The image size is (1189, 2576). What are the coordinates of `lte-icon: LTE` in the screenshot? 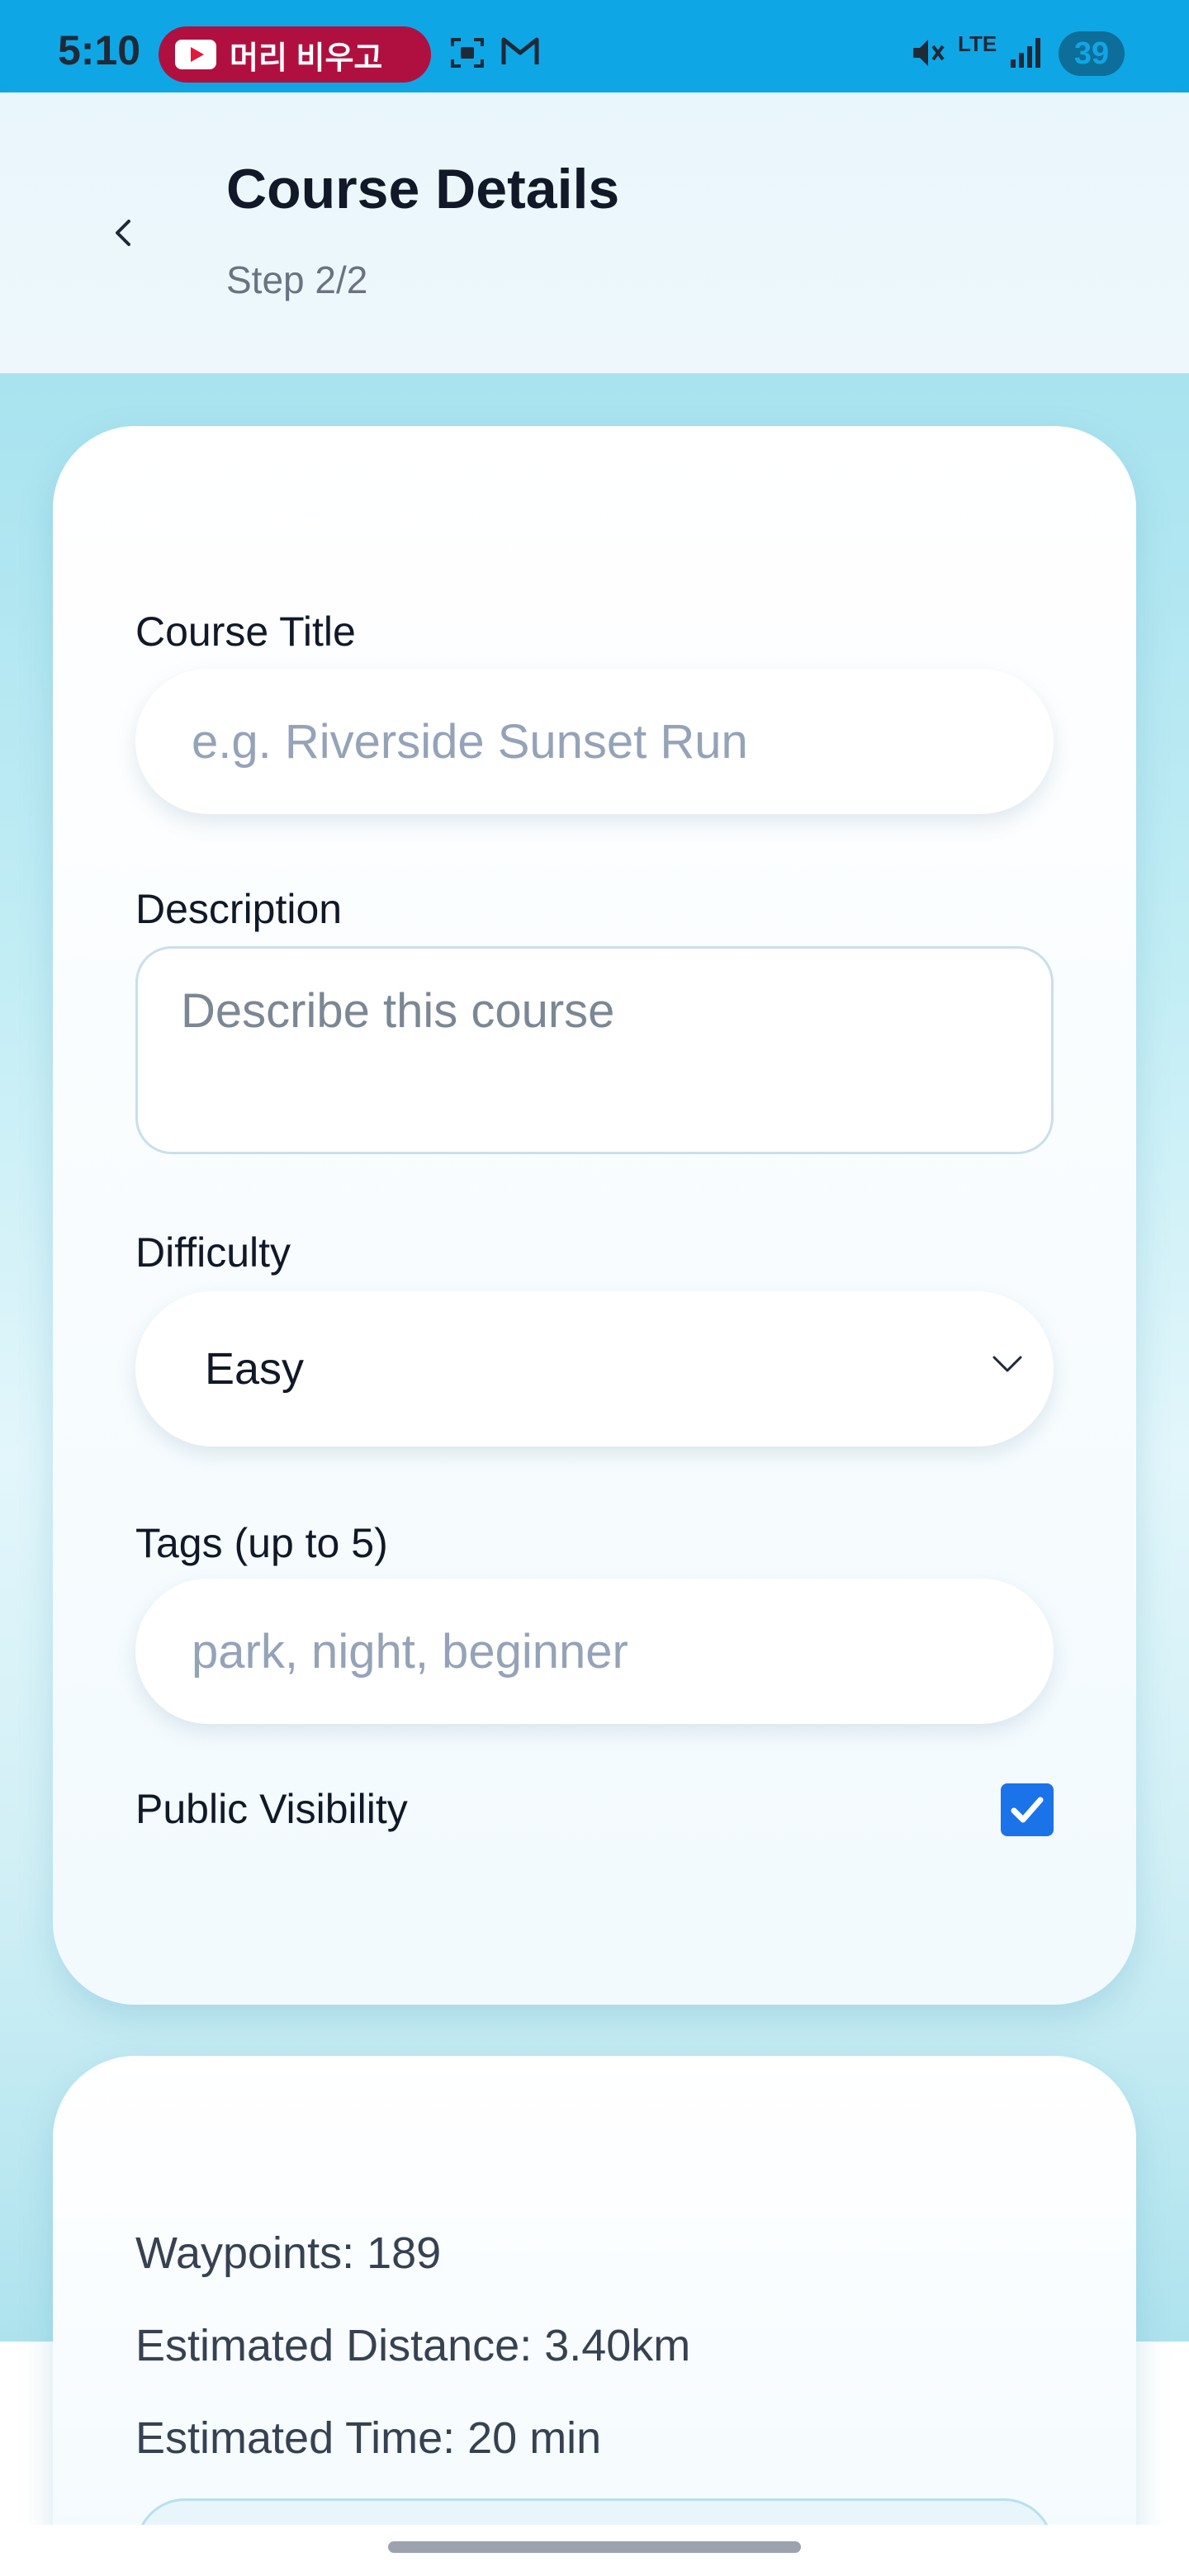 It's located at (977, 43).